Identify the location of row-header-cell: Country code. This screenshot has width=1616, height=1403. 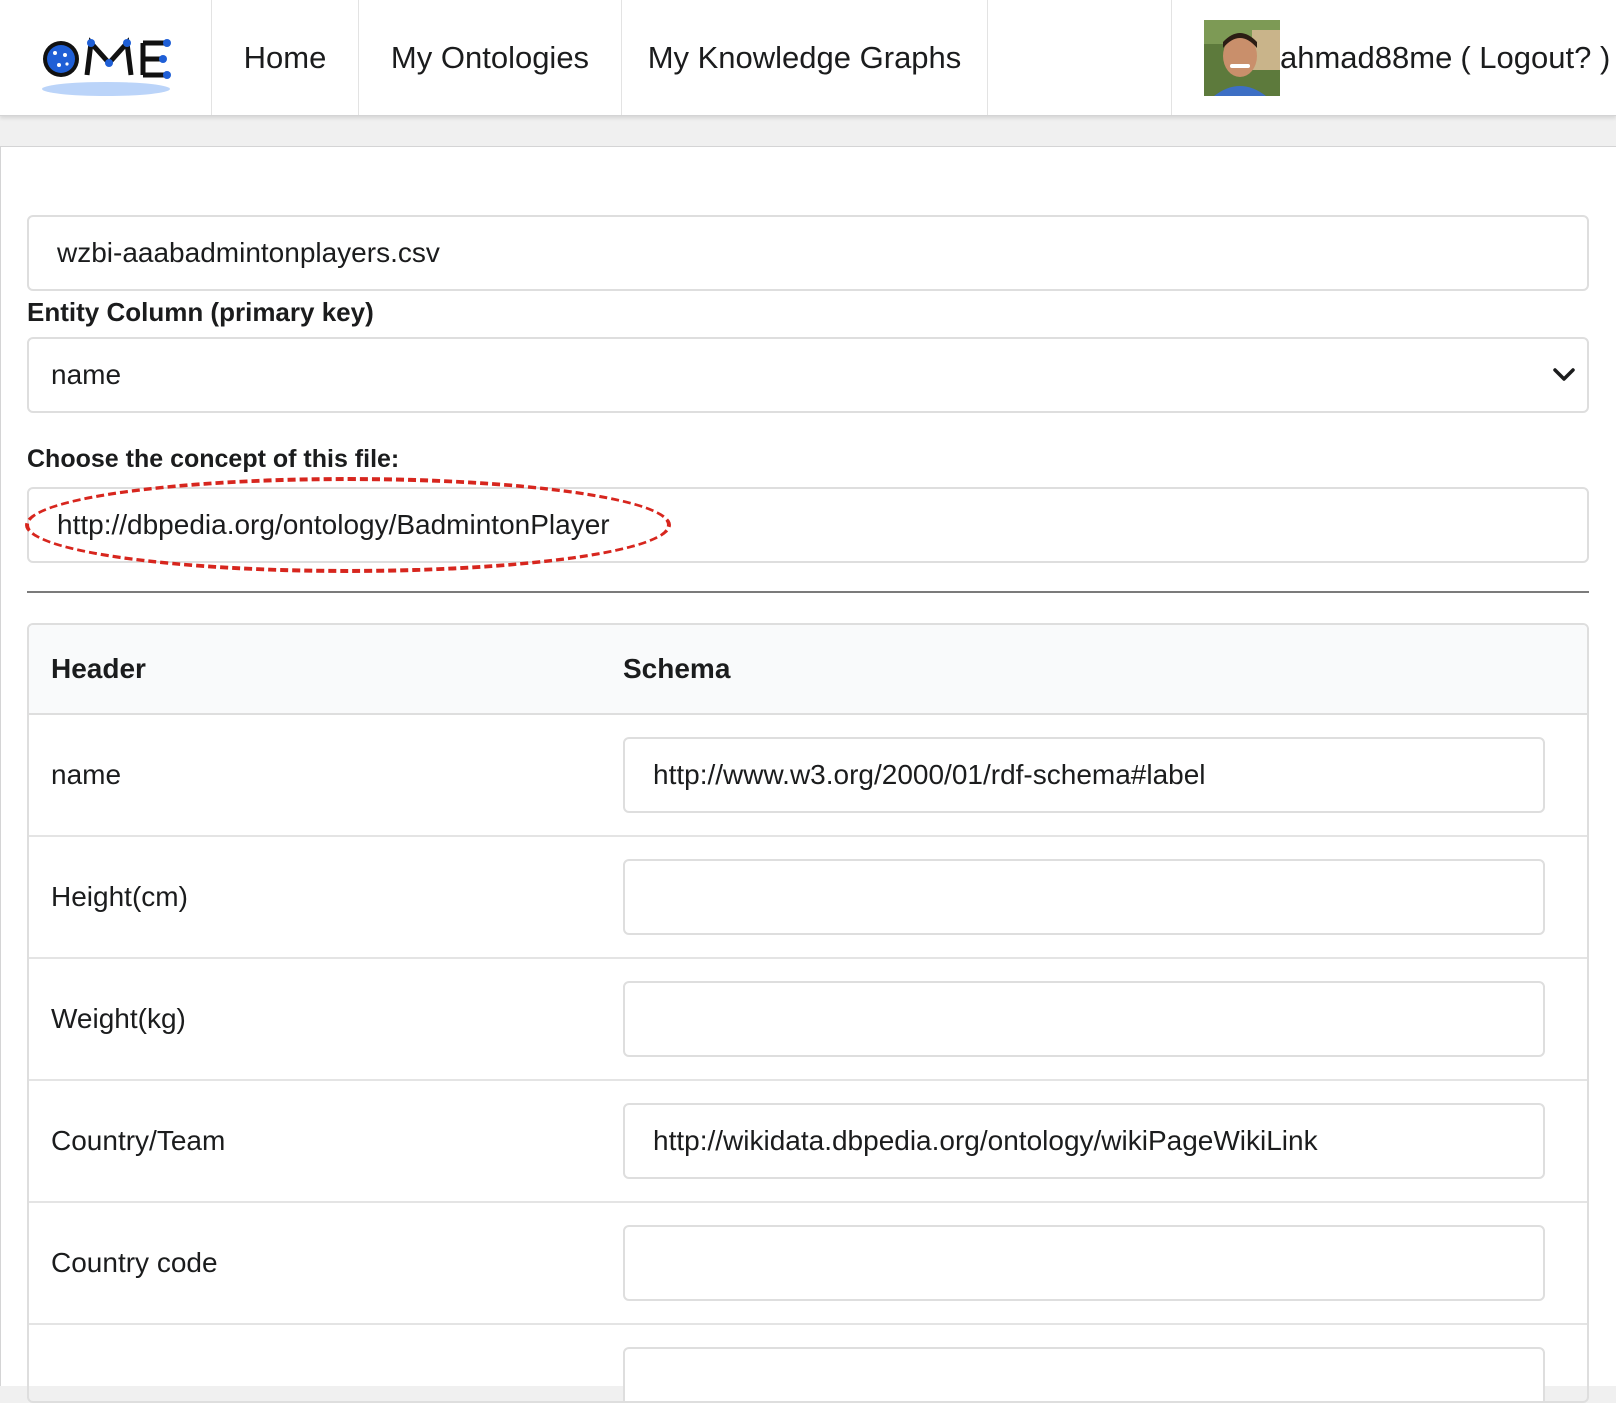
(134, 1262).